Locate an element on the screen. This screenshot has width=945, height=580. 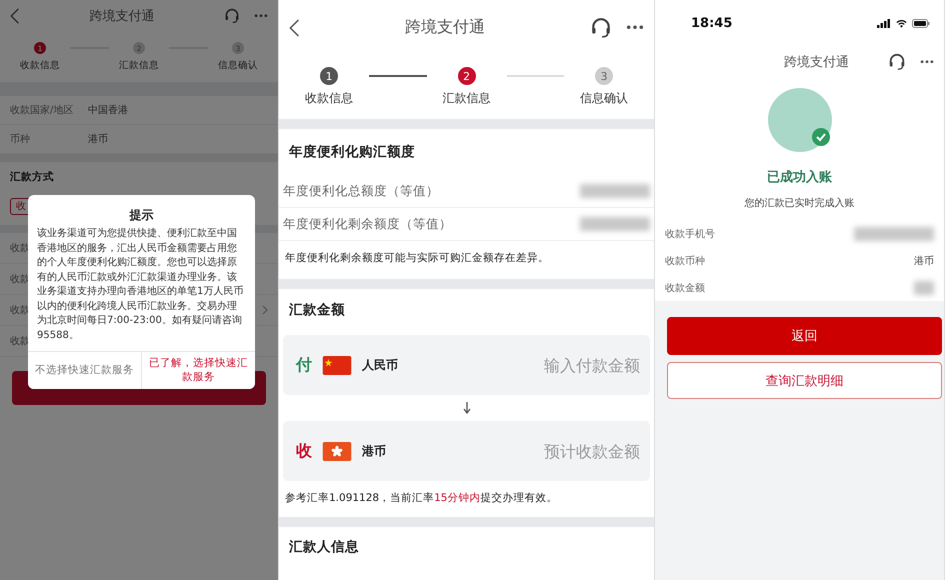
result-subtitle: 您的汇款已实时完成入账 is located at coordinates (799, 203).